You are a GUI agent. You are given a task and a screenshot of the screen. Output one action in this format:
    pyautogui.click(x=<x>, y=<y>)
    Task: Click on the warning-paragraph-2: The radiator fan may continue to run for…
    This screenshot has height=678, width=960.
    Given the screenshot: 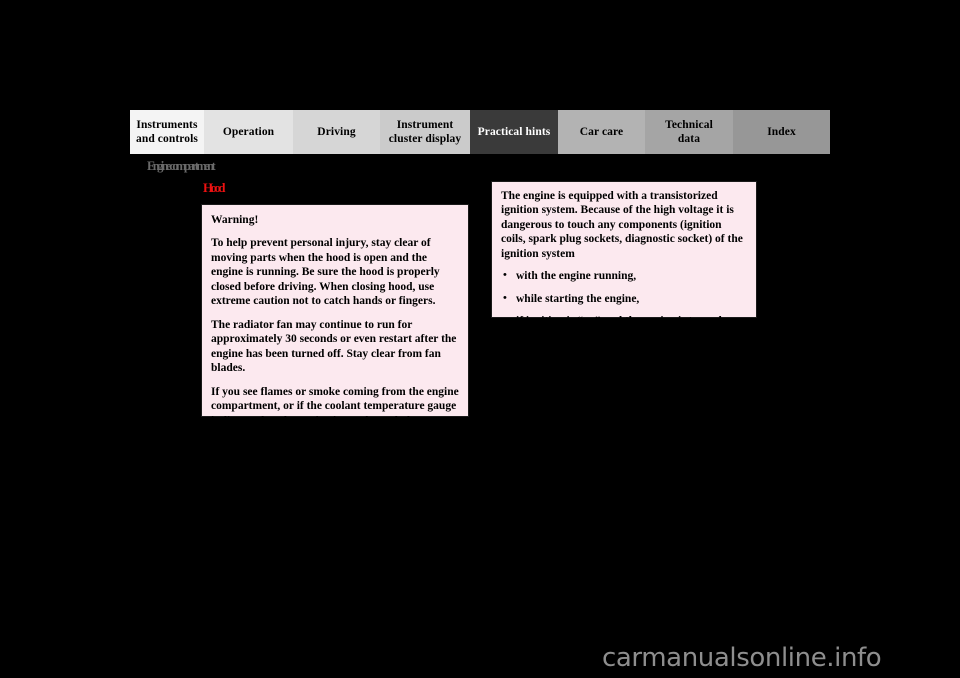 What is the action you would take?
    pyautogui.click(x=334, y=346)
    